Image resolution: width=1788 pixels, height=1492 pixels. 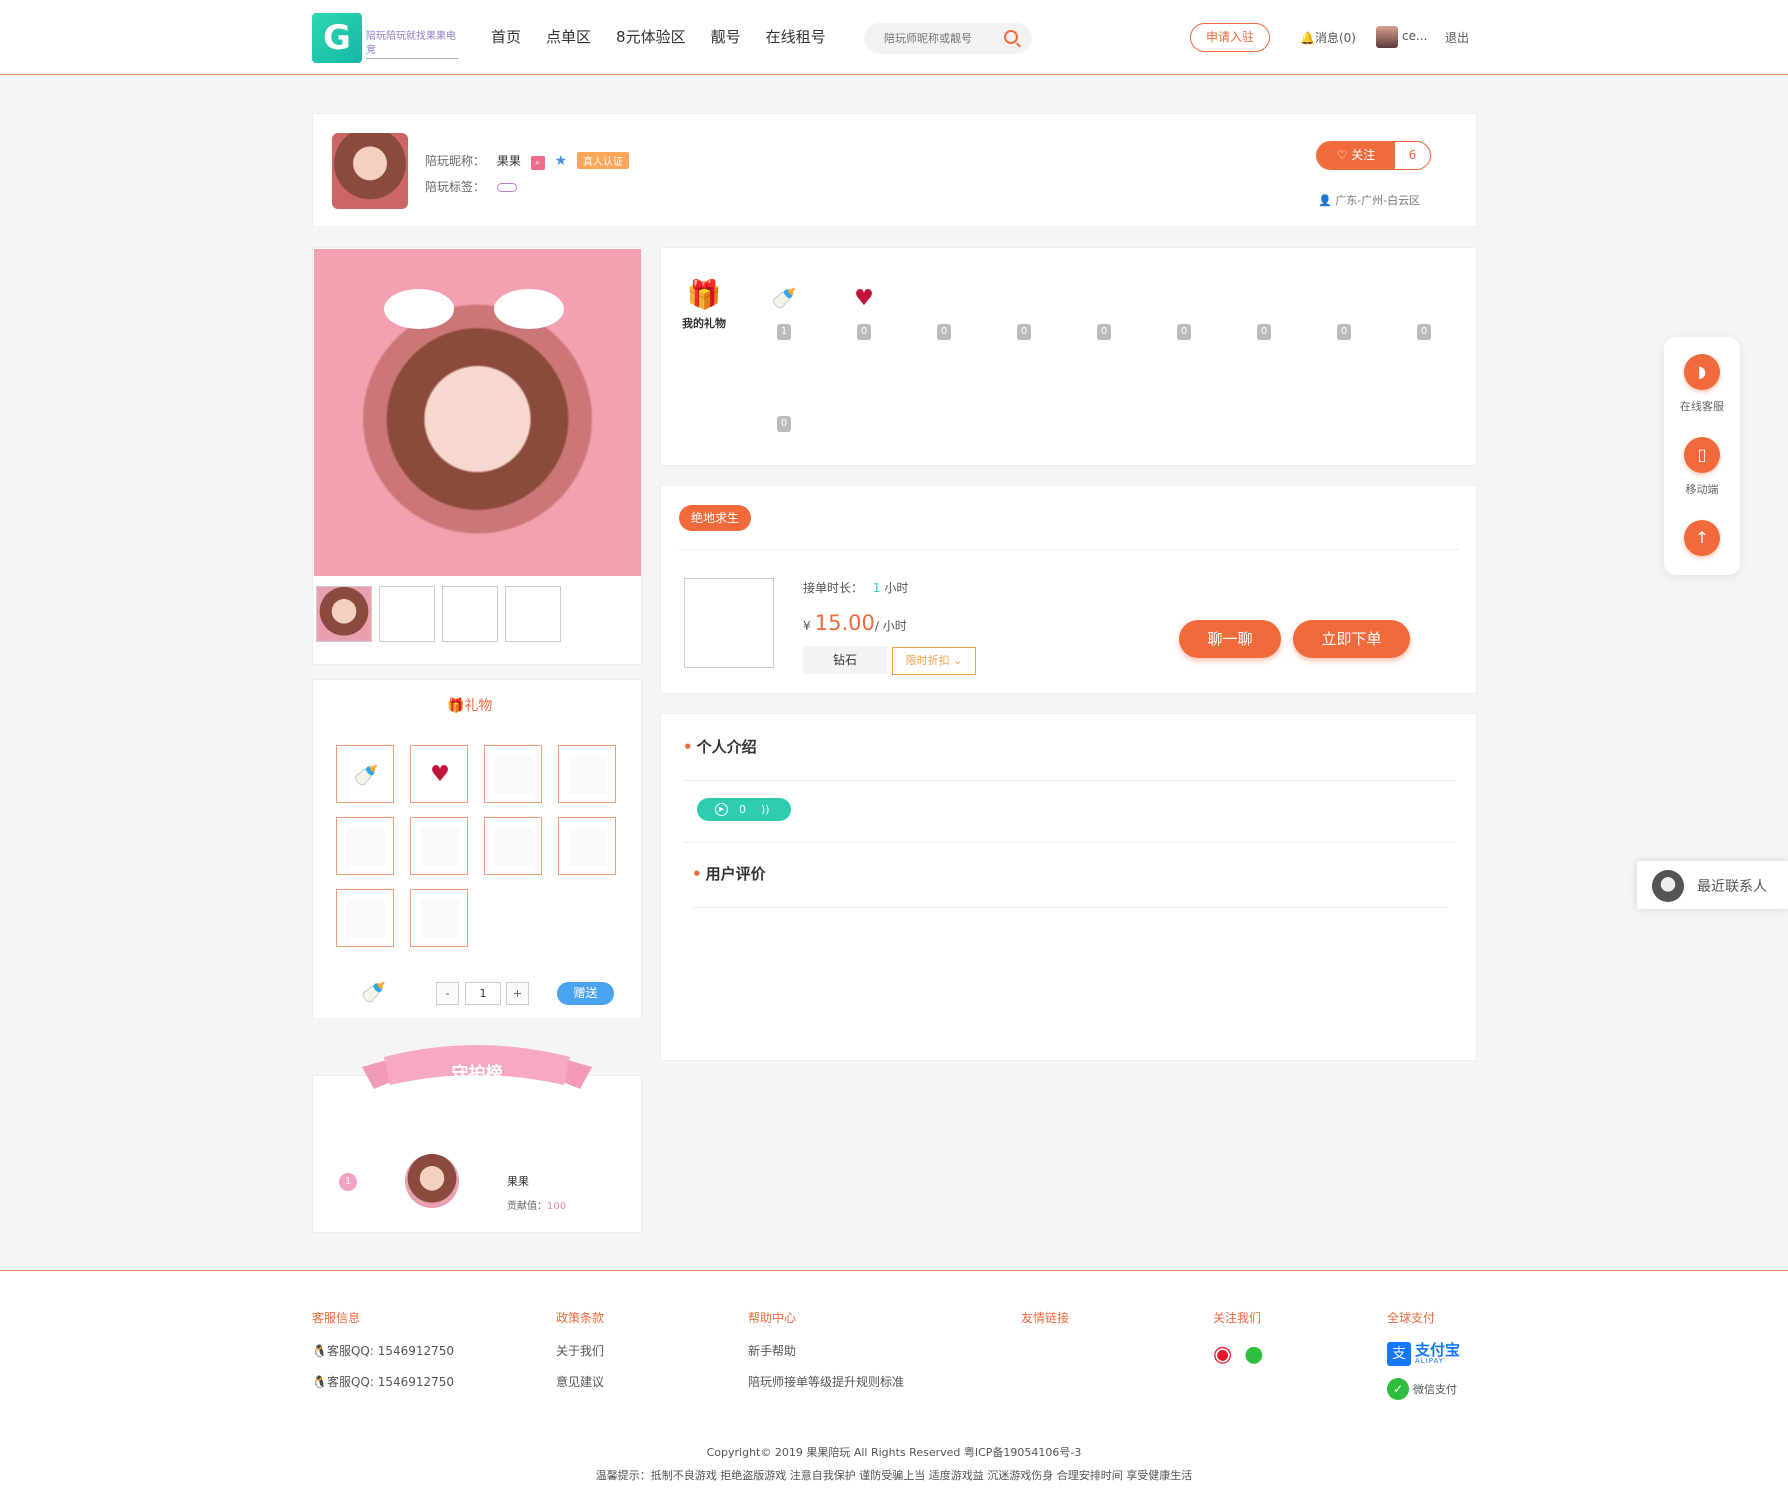 What do you see at coordinates (1238, 1338) in the screenshot?
I see `footer-follow: 关注我们 ◉ ●` at bounding box center [1238, 1338].